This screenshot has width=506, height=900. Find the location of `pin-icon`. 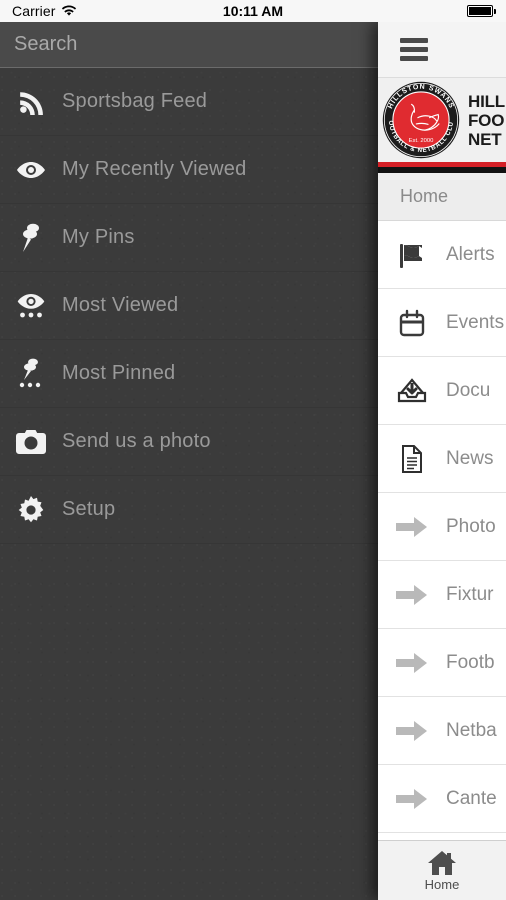

pin-icon is located at coordinates (31, 238).